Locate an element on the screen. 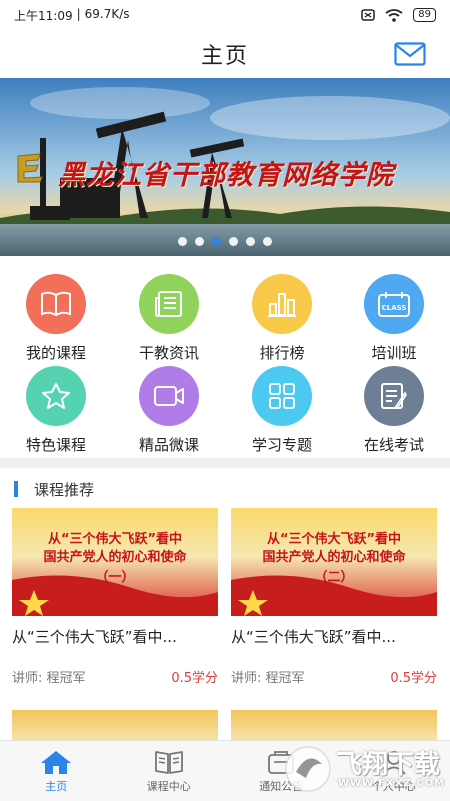 This screenshot has width=450, height=801. menu-item-micro-lessons: 精品微课 is located at coordinates (169, 412).